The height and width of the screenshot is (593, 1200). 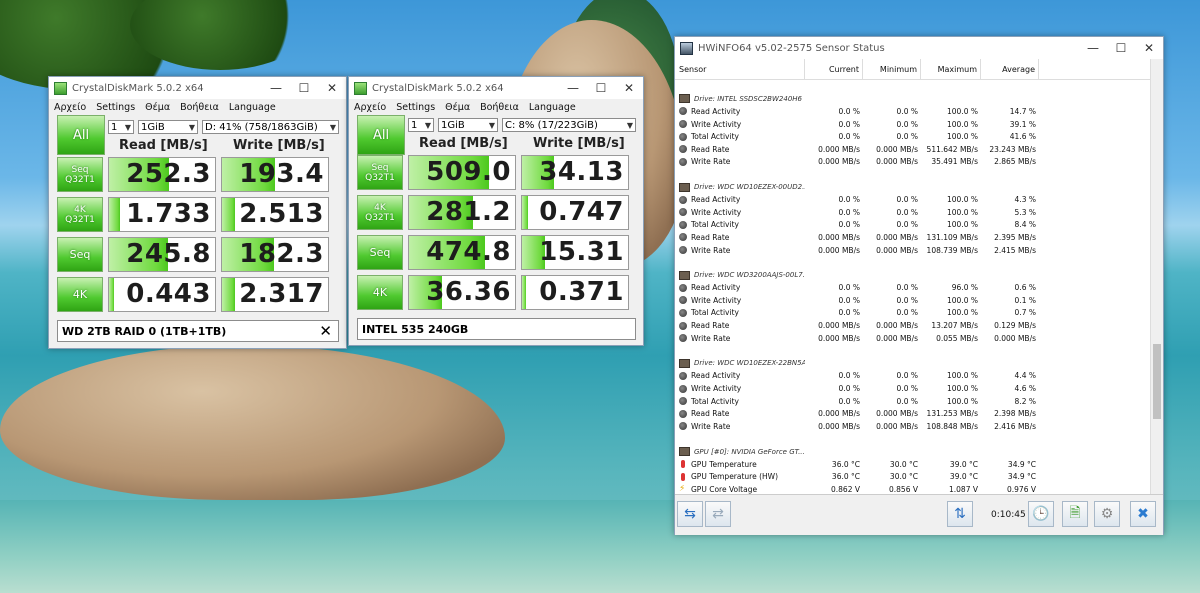 What do you see at coordinates (690, 514) in the screenshot?
I see `expand-arrows-button: ⇆` at bounding box center [690, 514].